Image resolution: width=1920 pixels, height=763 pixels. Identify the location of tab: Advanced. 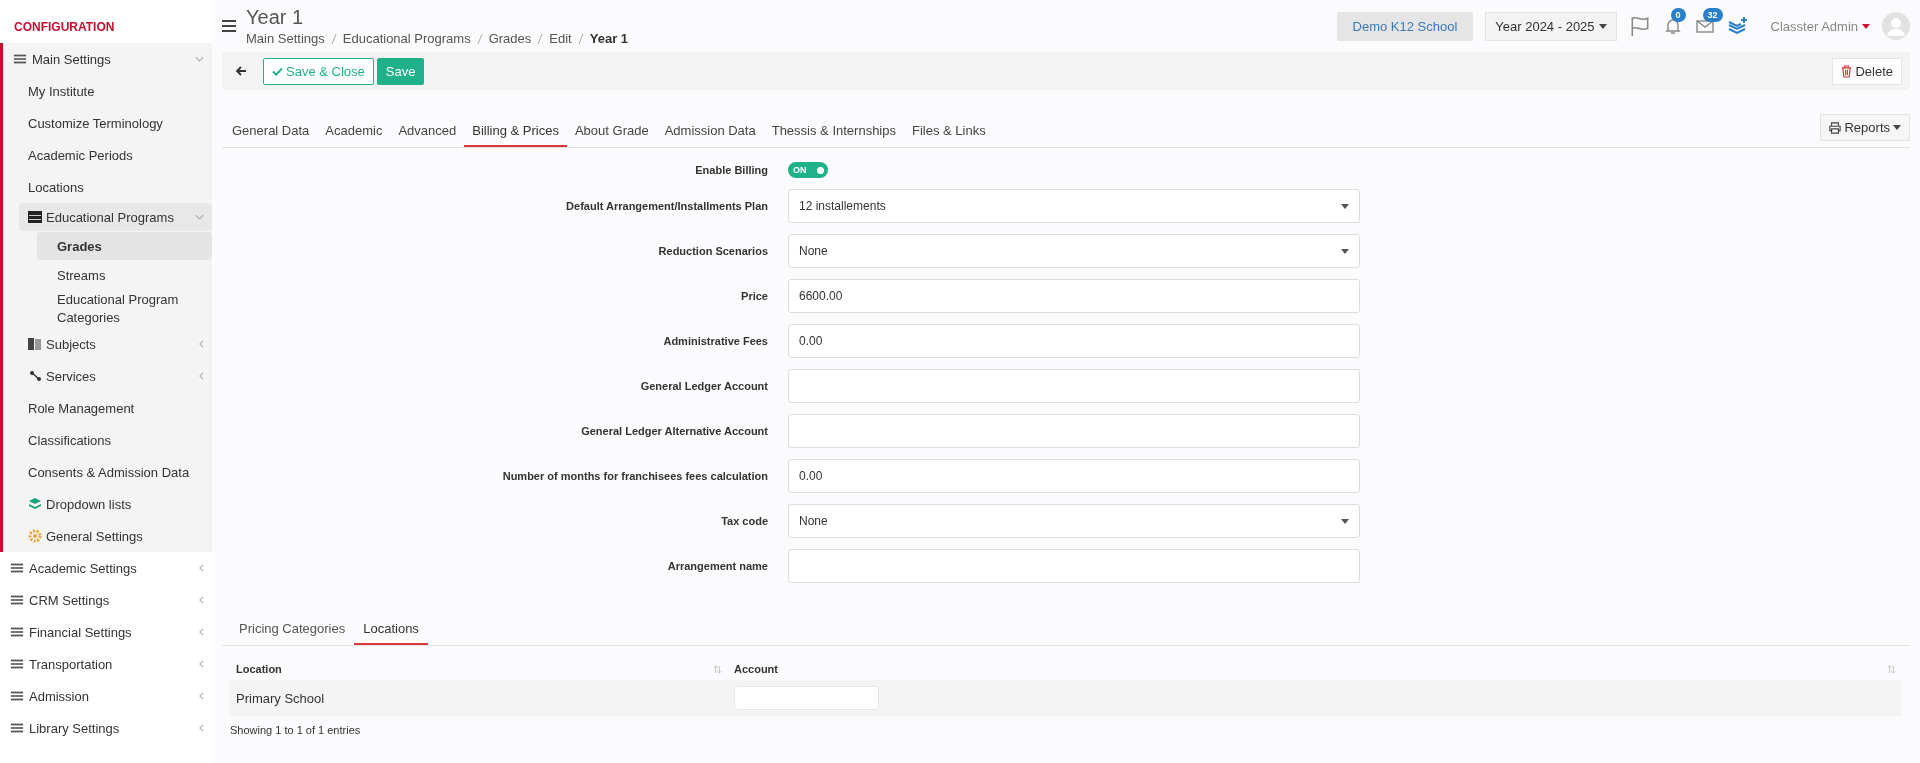
(427, 131).